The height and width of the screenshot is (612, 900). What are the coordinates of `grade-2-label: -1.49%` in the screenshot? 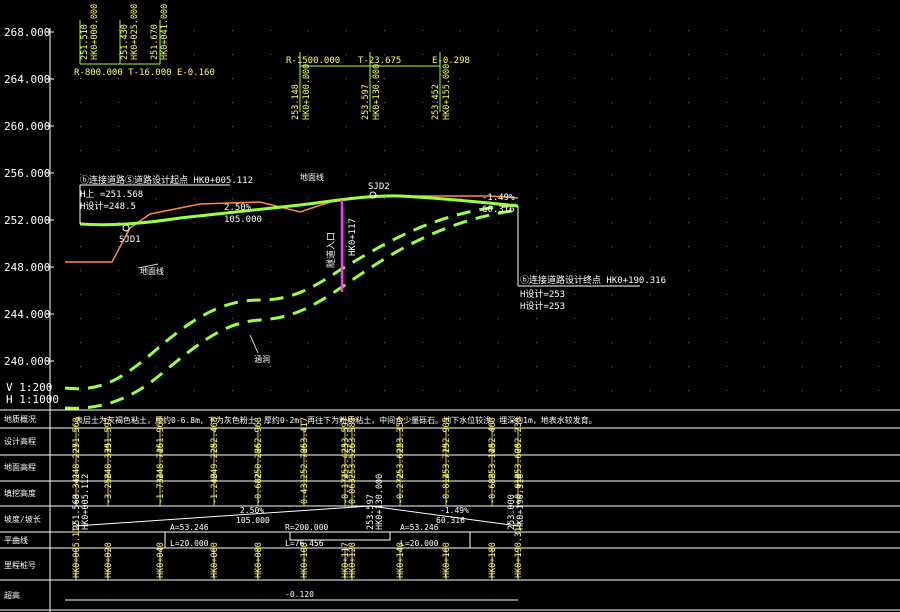 It's located at (454, 510).